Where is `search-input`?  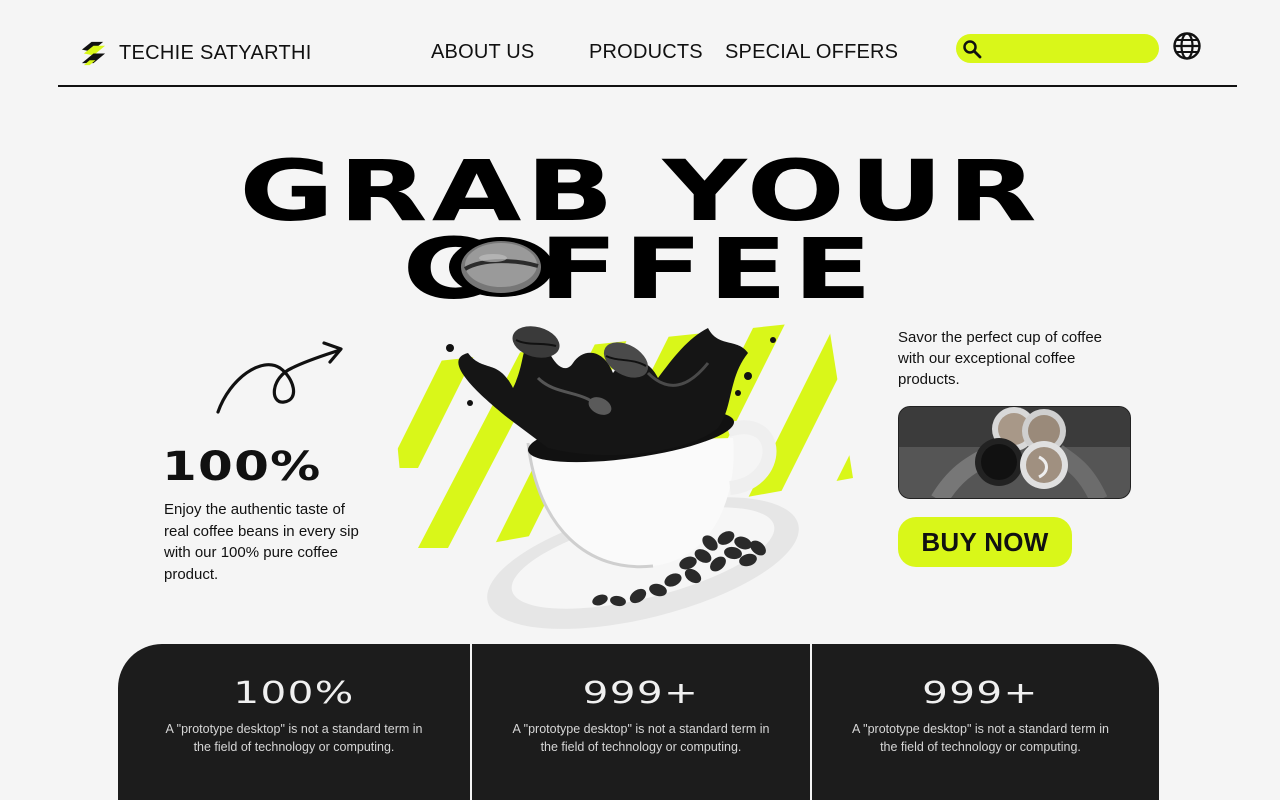
search-input is located at coordinates (1068, 48).